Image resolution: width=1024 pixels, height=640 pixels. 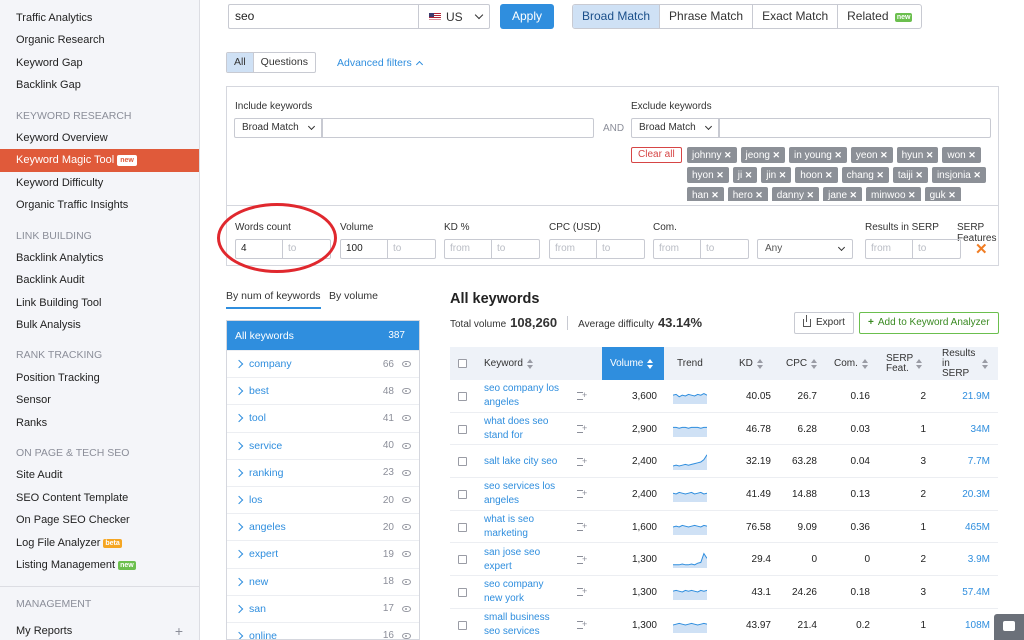 What do you see at coordinates (273, 299) in the screenshot?
I see `tab-by-num-keywords: By num of keywords` at bounding box center [273, 299].